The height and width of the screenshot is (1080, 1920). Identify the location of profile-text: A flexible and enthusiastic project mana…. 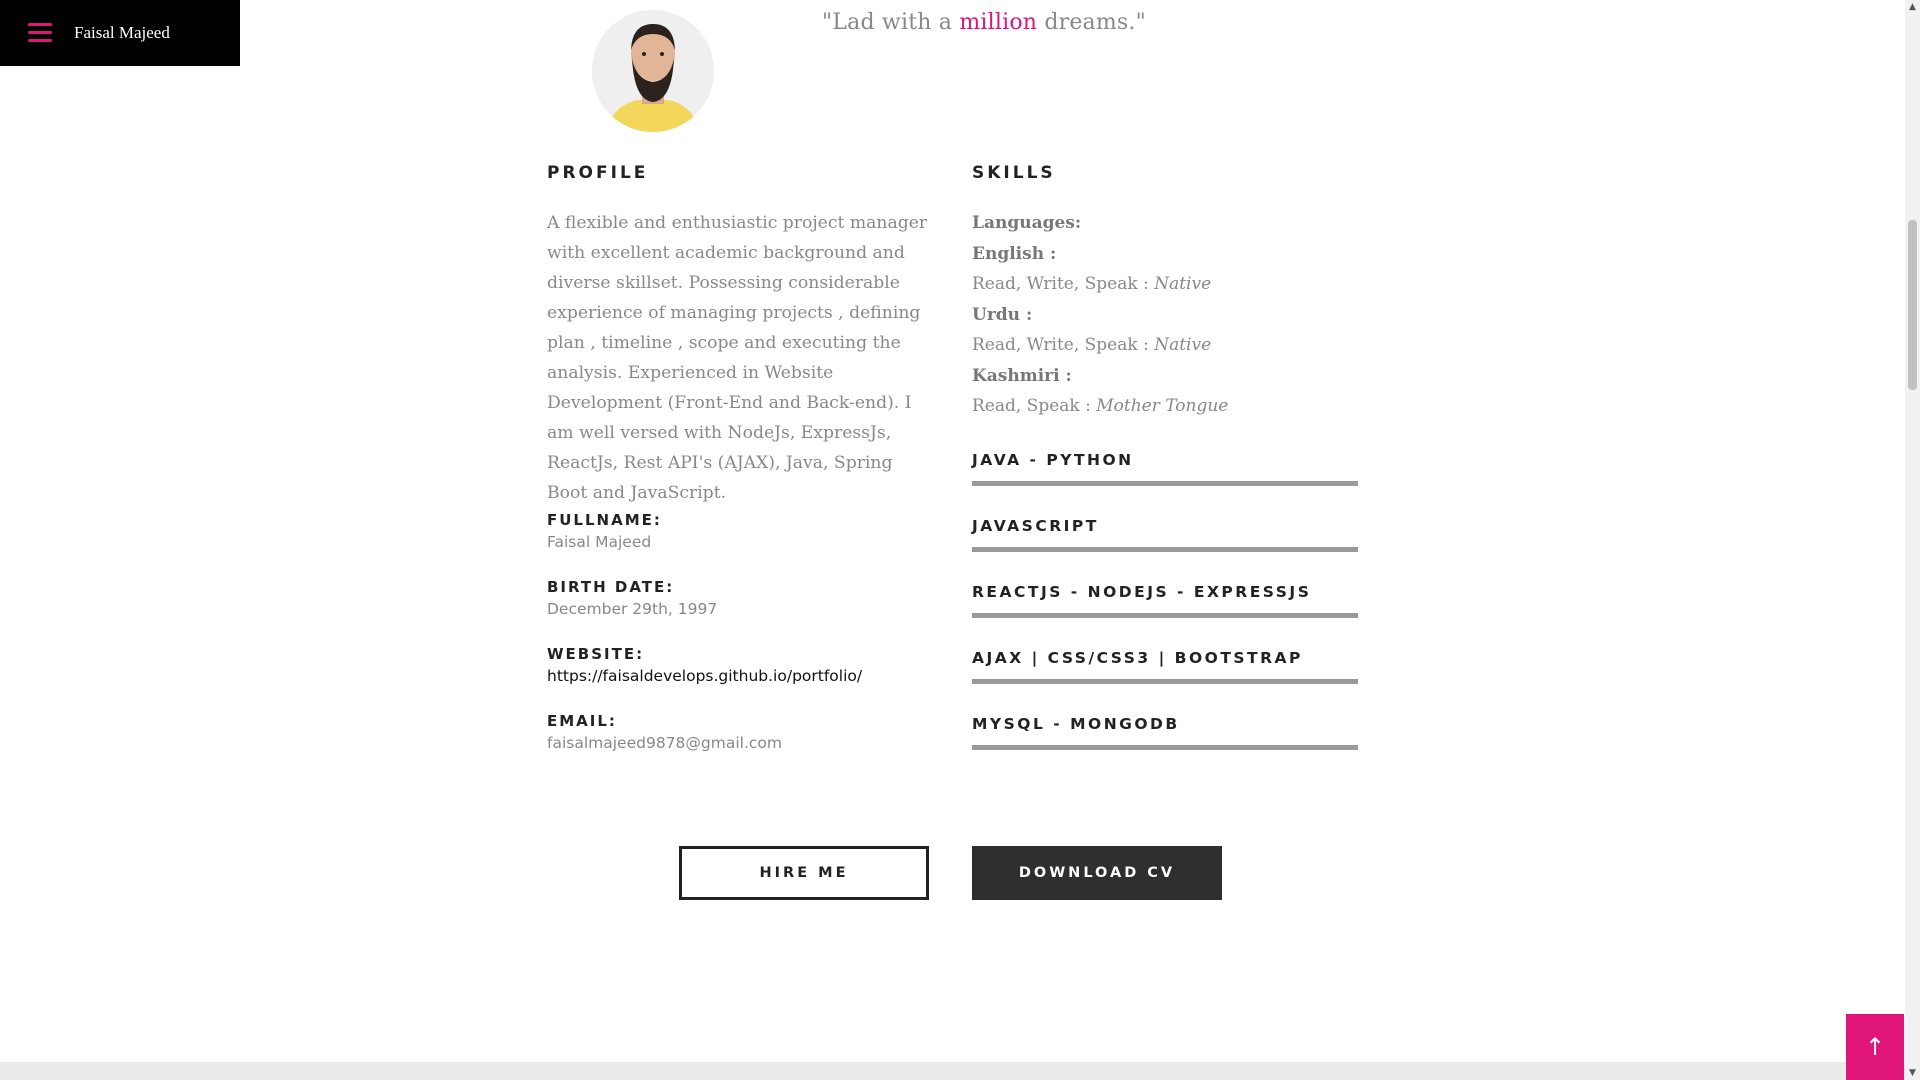
(737, 358).